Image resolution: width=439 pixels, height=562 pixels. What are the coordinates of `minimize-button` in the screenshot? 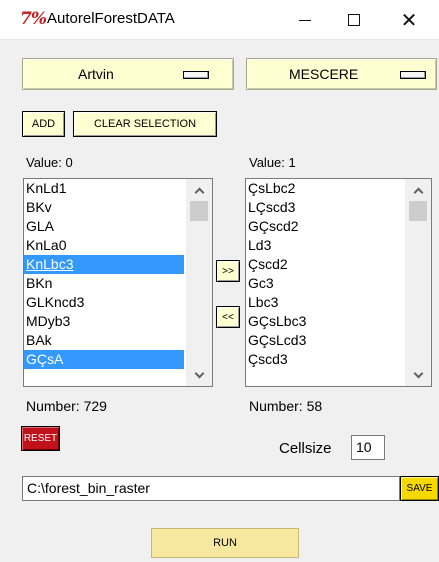 It's located at (305, 20).